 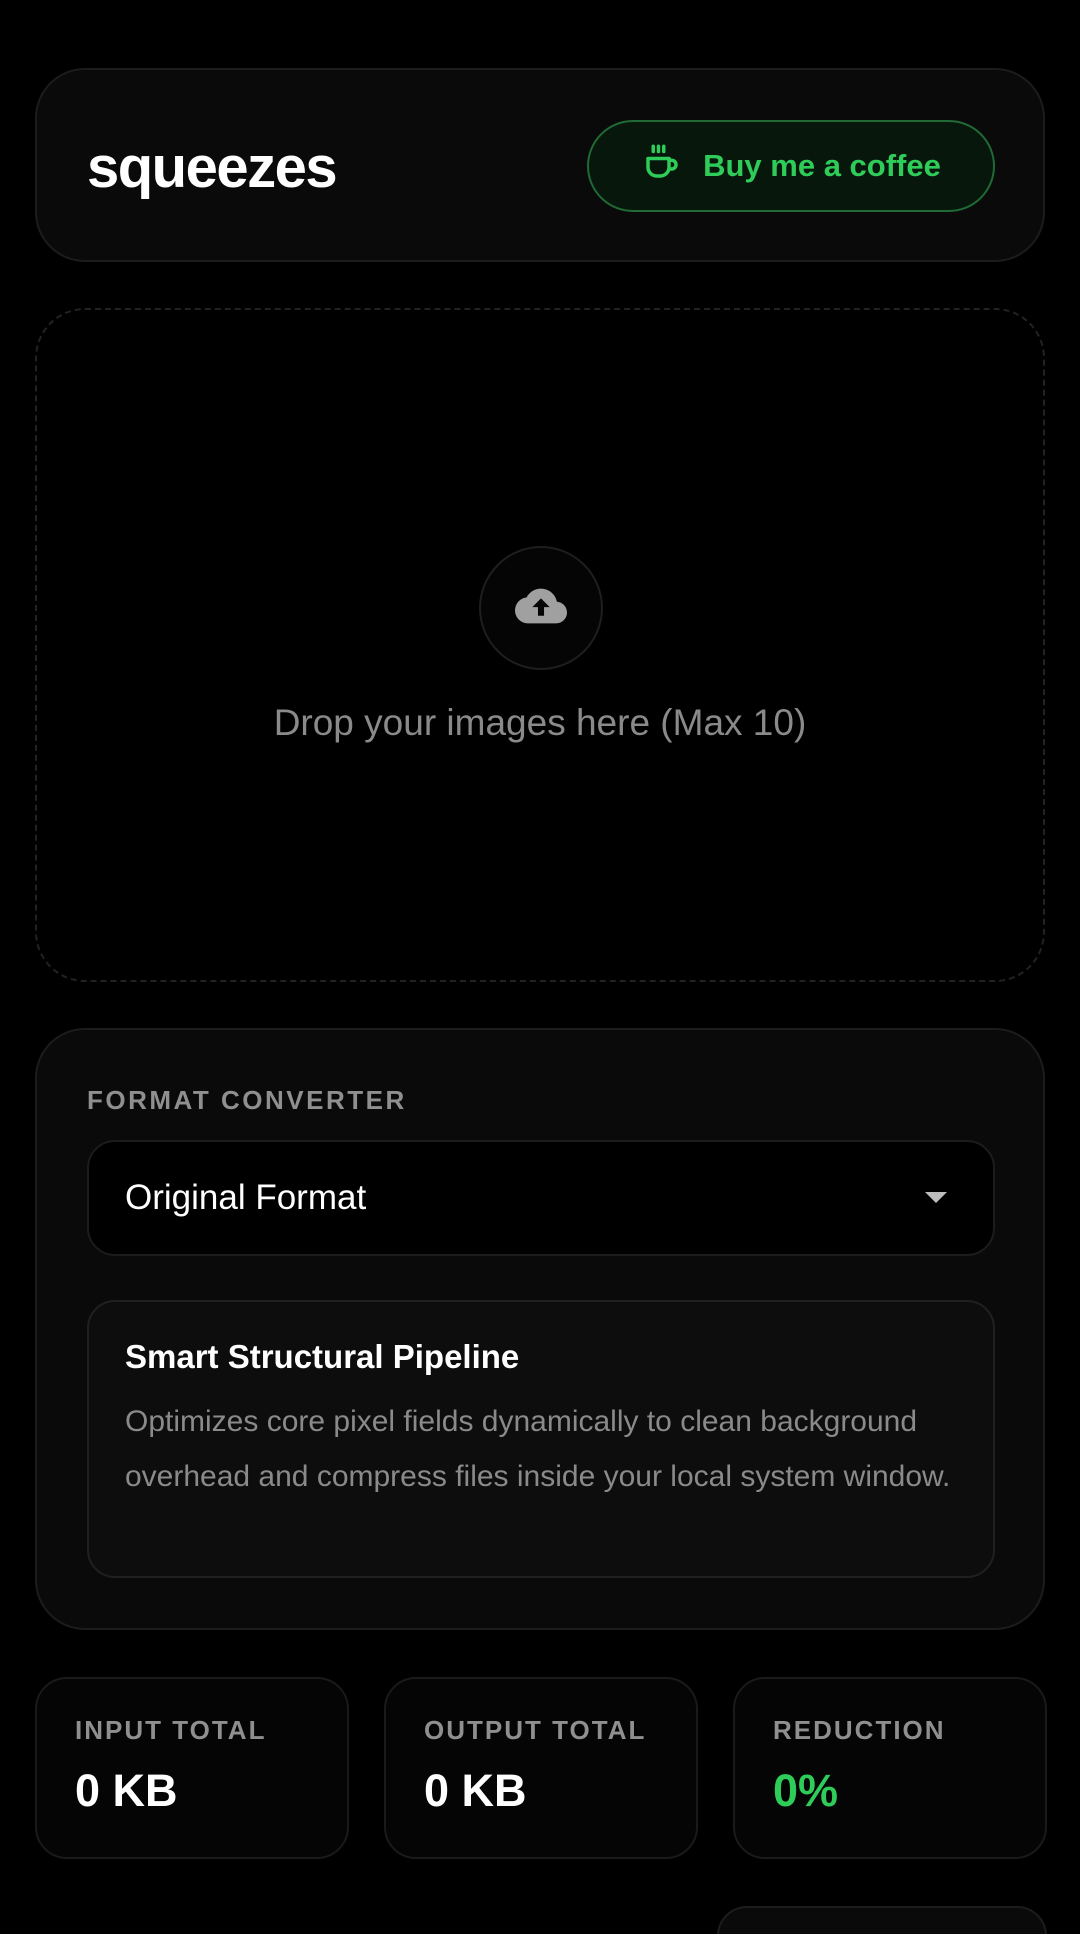 What do you see at coordinates (936, 1197) in the screenshot?
I see `chevron-down-icon` at bounding box center [936, 1197].